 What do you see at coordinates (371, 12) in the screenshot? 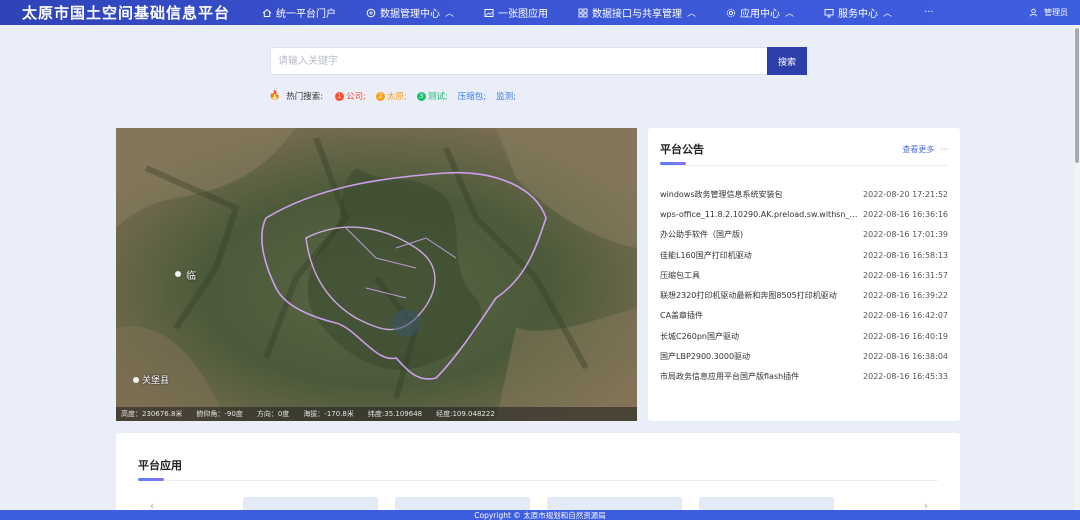
I see `data-center-icon` at bounding box center [371, 12].